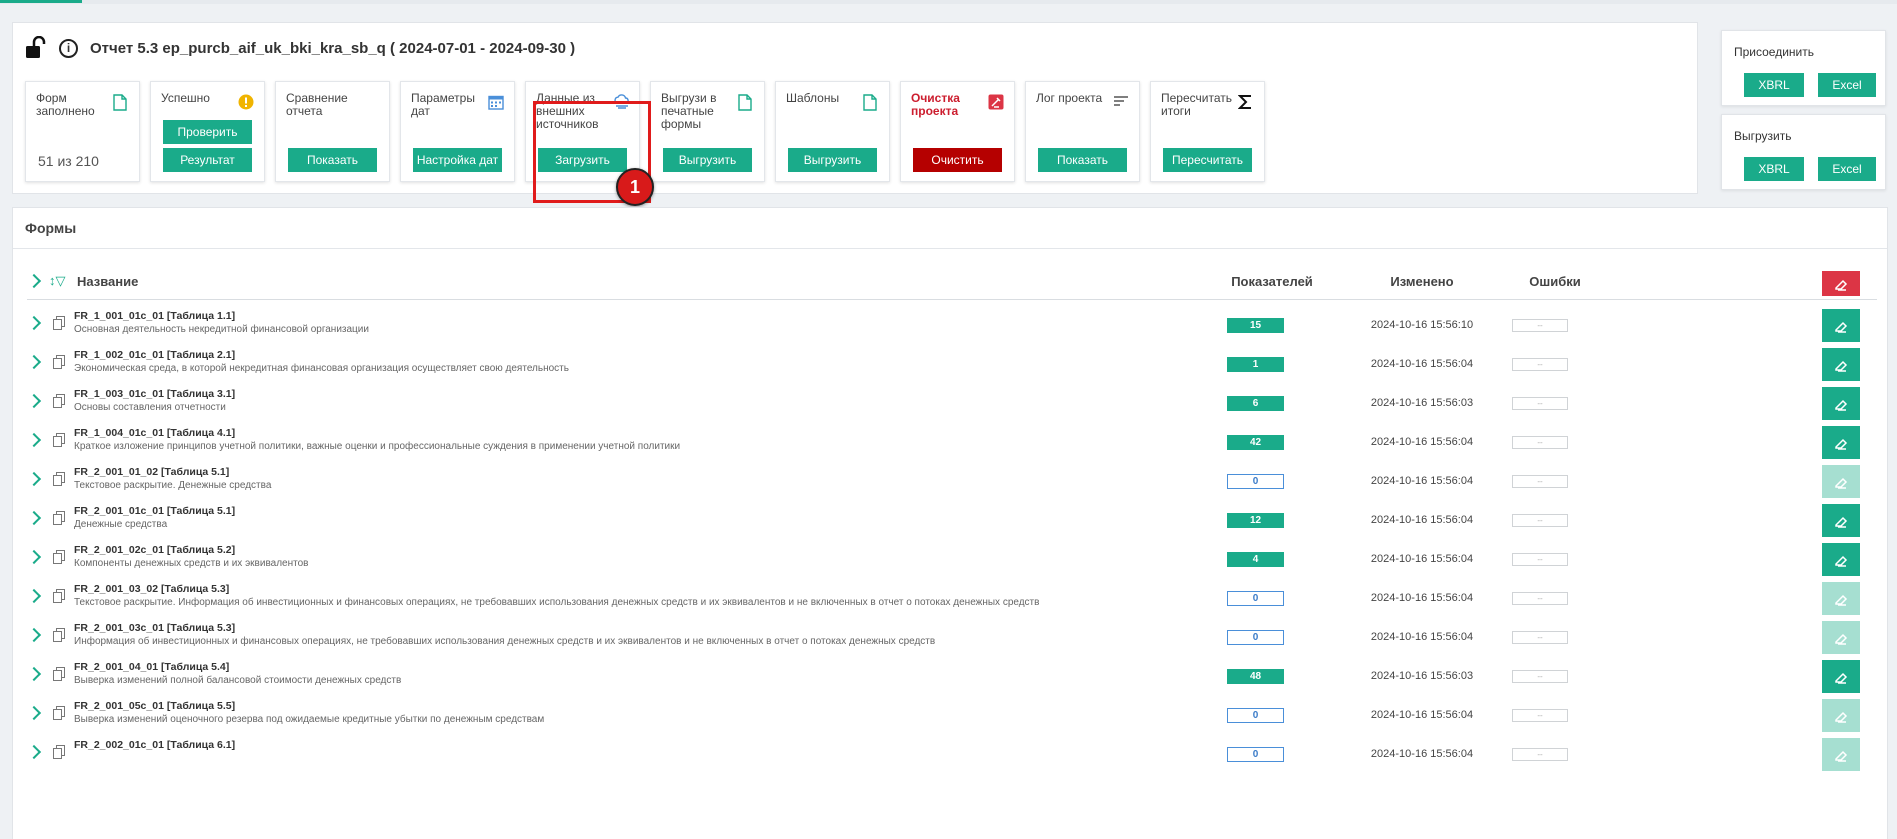 The width and height of the screenshot is (1897, 839). Describe the element at coordinates (1555, 281) in the screenshot. I see `header-errors: Ошибки` at that location.